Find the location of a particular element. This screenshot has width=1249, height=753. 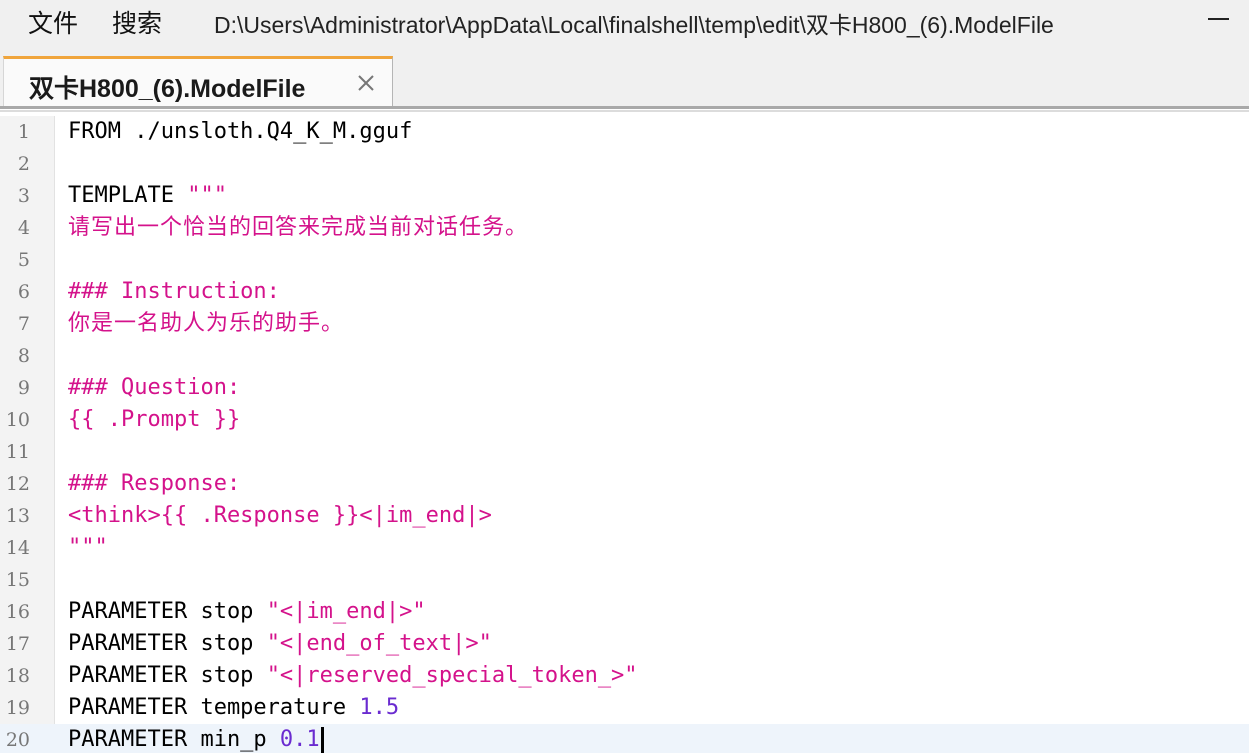

code-token: <think>{{ .Response }}<|im_end|> is located at coordinates (280, 515).